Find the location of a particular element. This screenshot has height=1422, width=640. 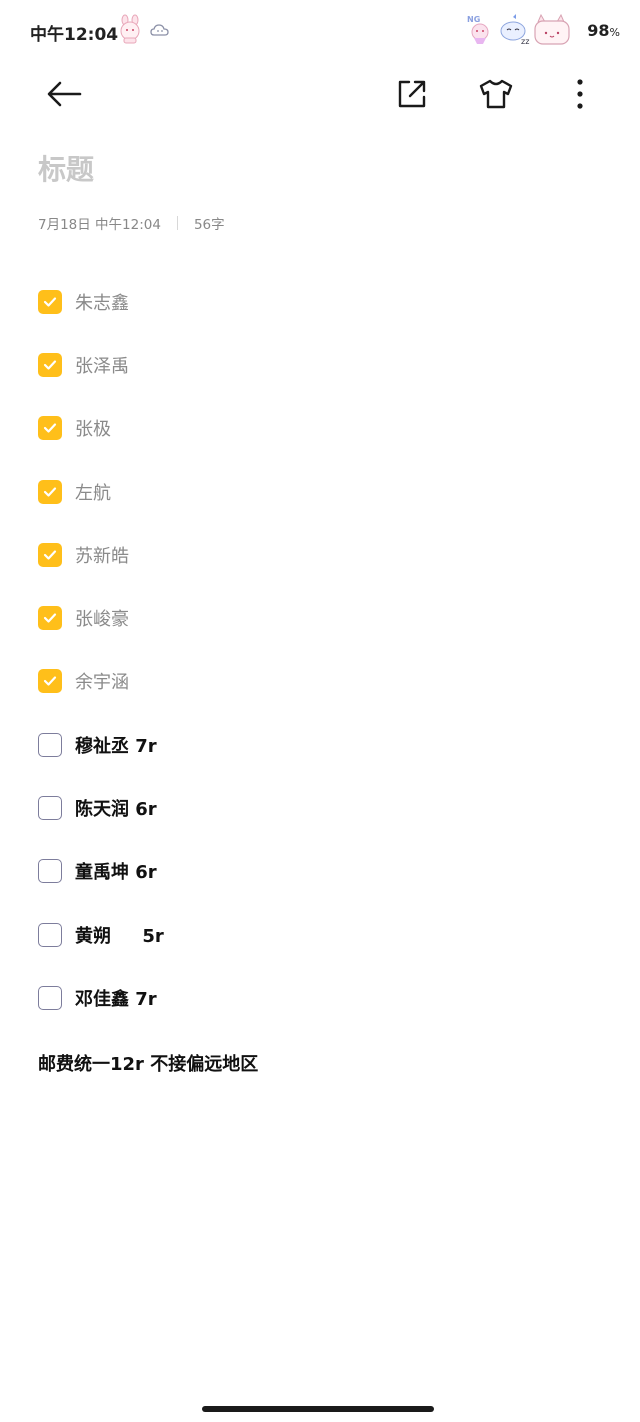

more-vertical-icon is located at coordinates (580, 94).